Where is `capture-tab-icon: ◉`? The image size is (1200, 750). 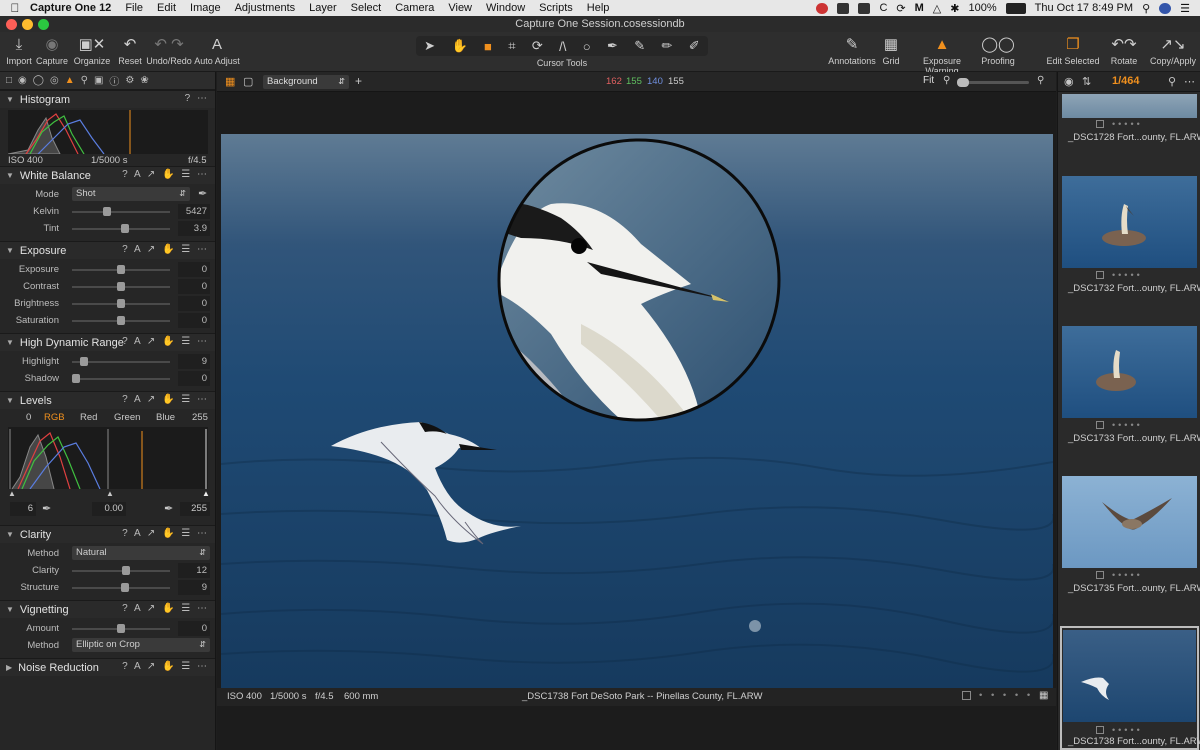
capture-tab-icon: ◉ is located at coordinates (22, 80).